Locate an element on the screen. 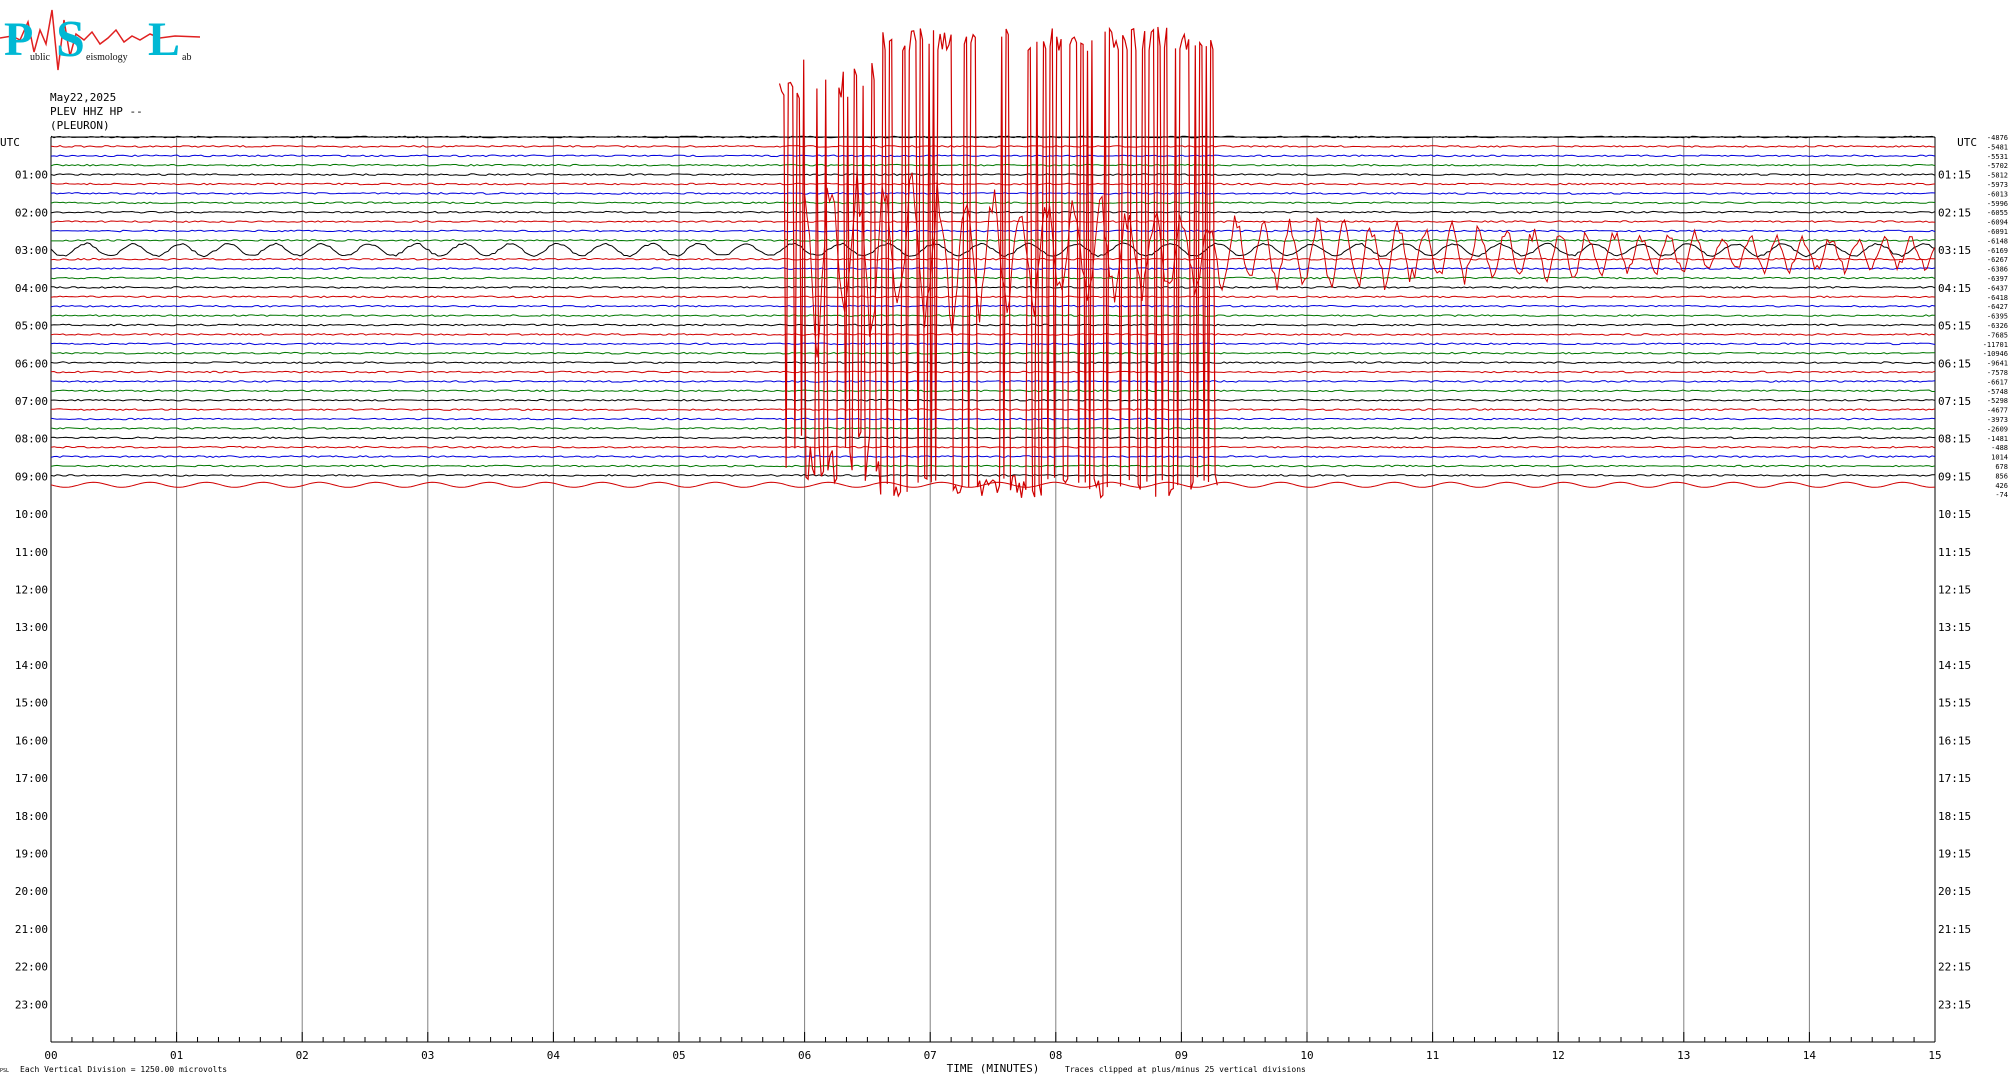 This screenshot has width=2010, height=1080. right-hour-label: 23:15 is located at coordinates (1954, 1004).